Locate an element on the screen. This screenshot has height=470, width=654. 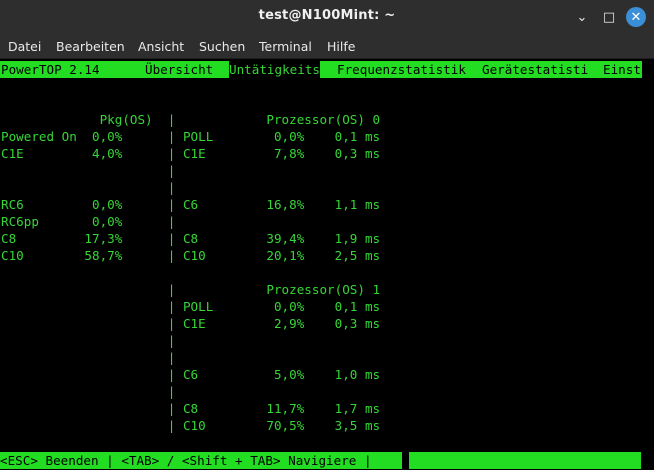
menu-datei: Datei is located at coordinates (24, 46).